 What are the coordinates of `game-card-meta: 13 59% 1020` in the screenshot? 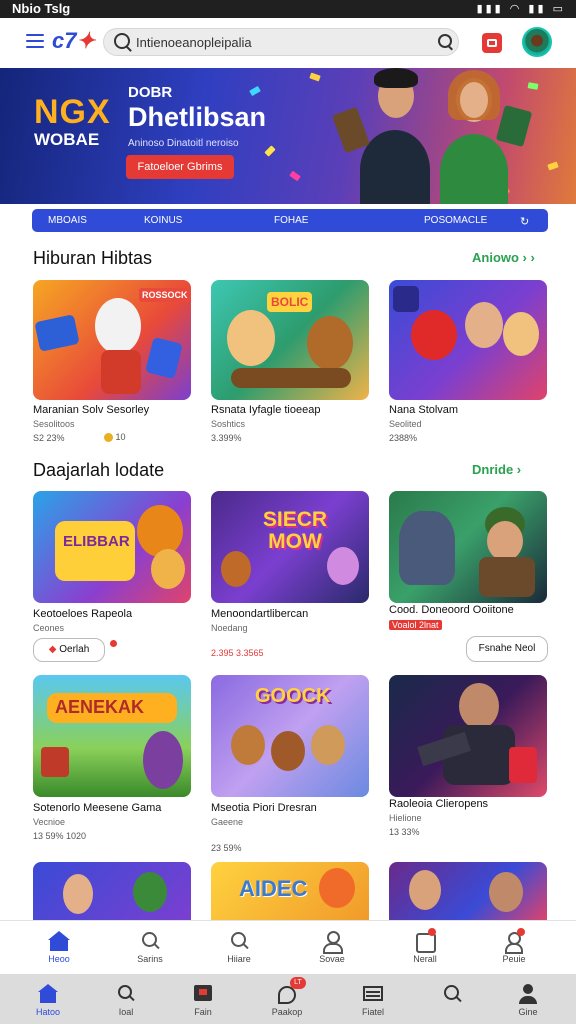 It's located at (60, 836).